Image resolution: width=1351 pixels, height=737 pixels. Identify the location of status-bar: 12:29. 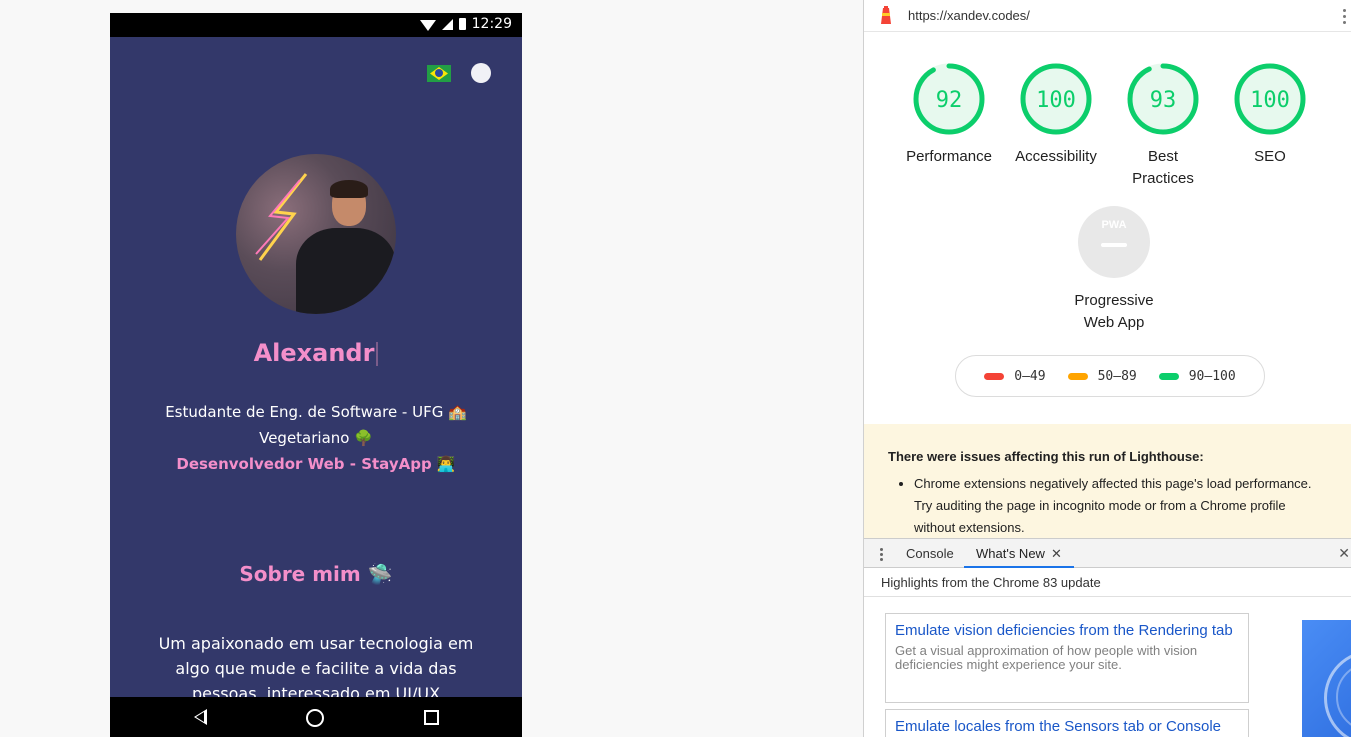
(316, 25).